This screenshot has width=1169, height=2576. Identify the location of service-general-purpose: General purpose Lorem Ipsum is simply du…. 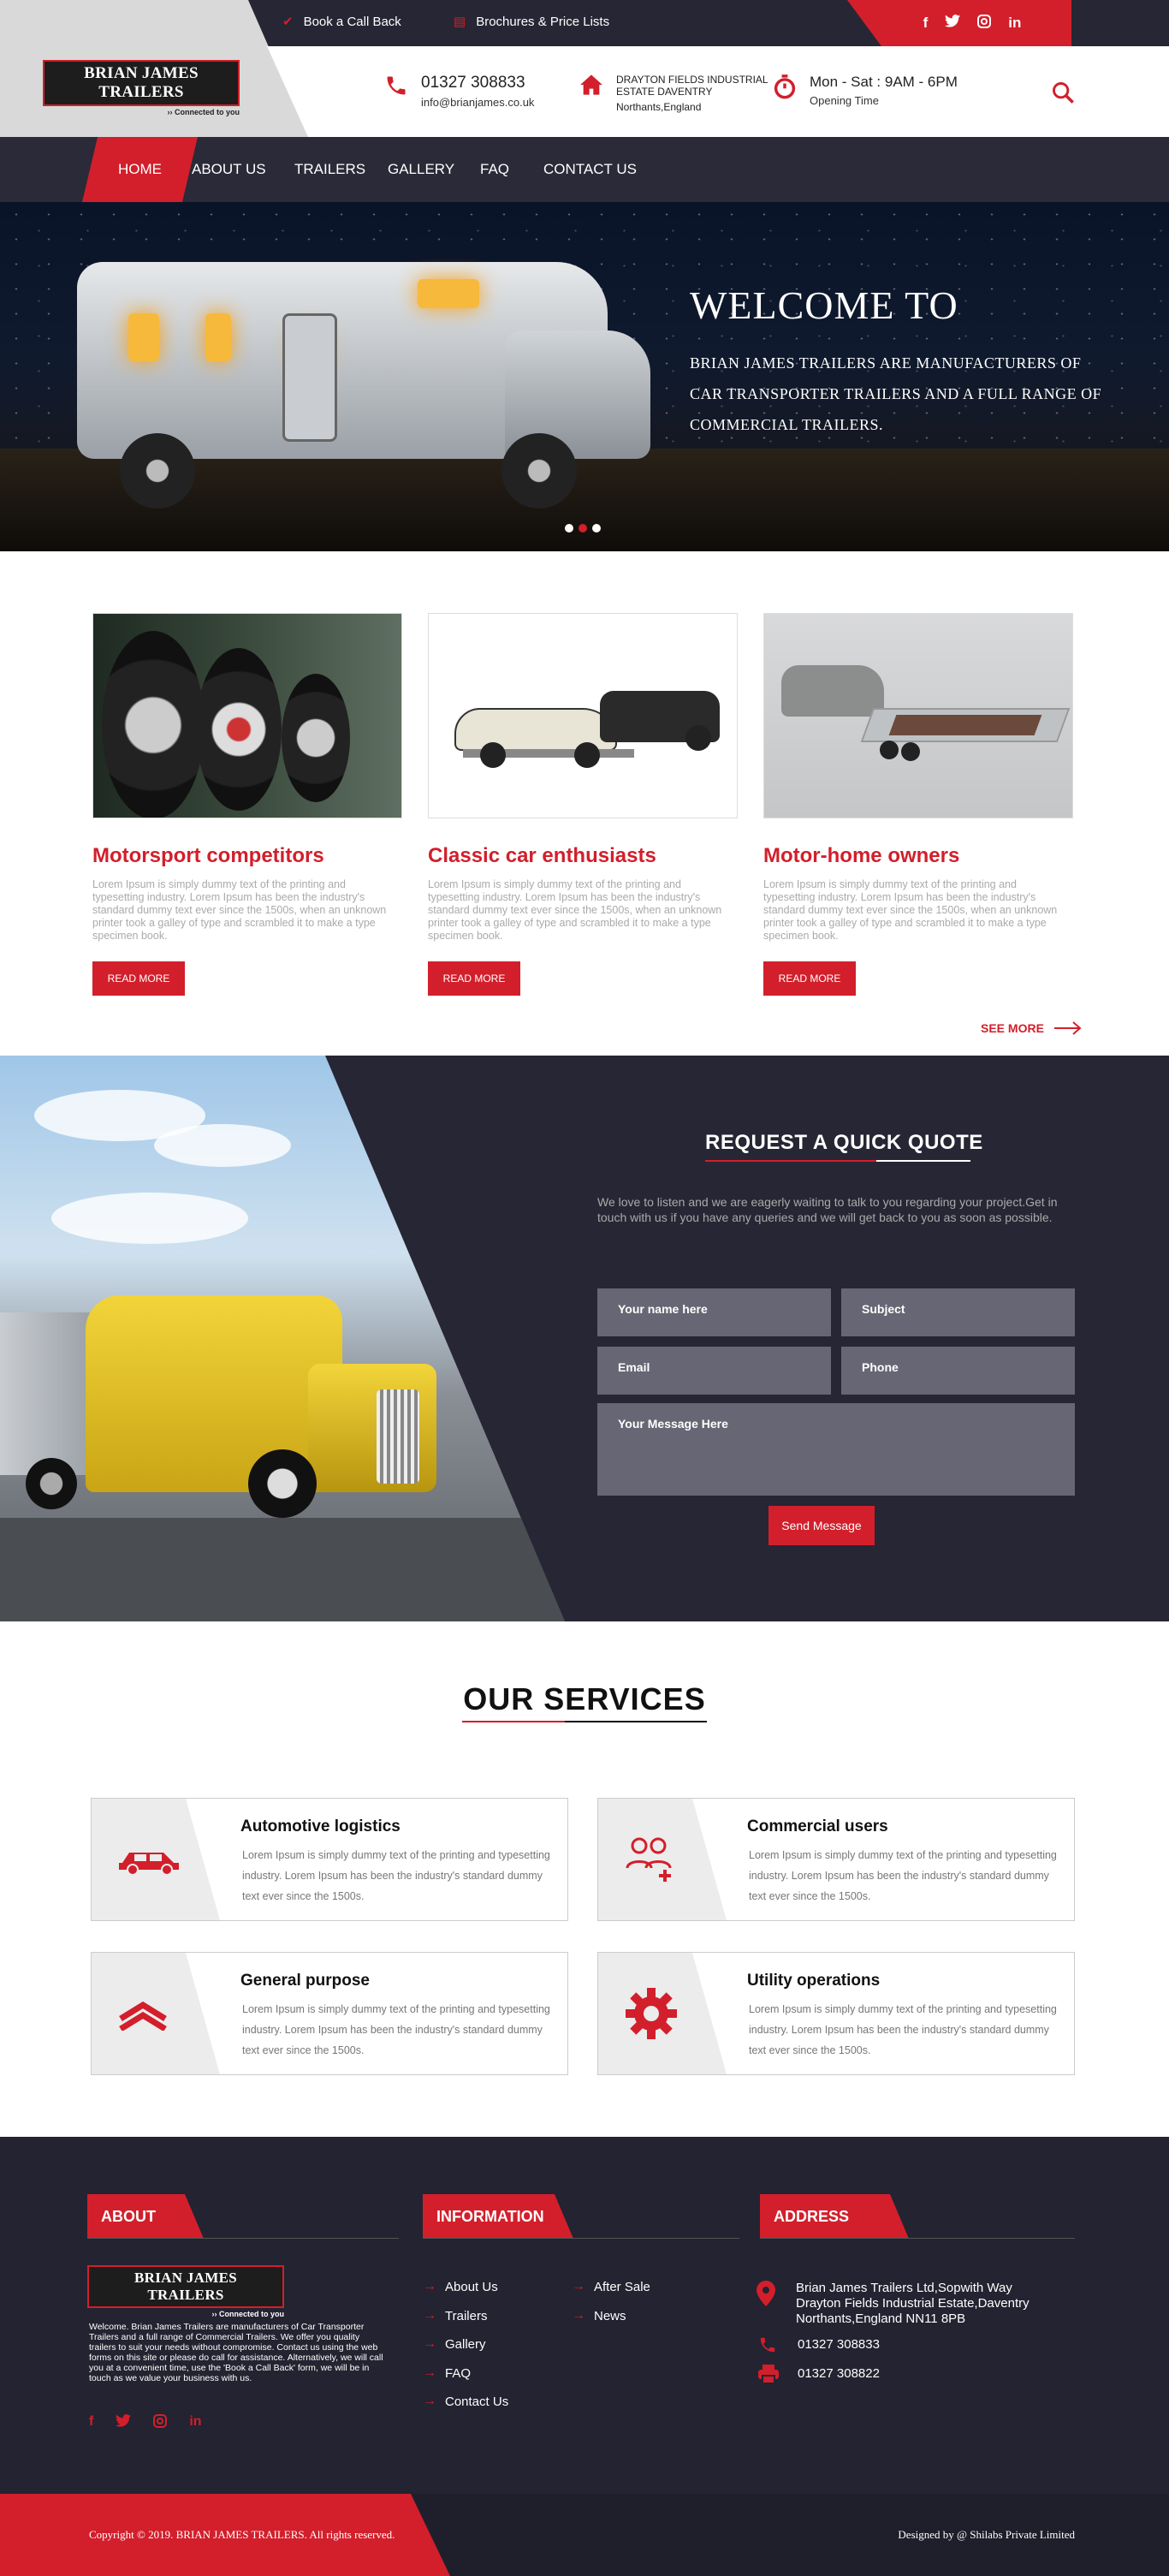
(329, 2013).